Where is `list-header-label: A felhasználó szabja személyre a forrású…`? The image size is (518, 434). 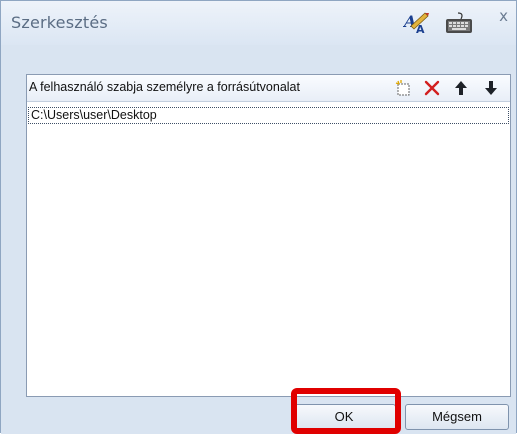 list-header-label: A felhasználó szabja személyre a forrású… is located at coordinates (164, 87).